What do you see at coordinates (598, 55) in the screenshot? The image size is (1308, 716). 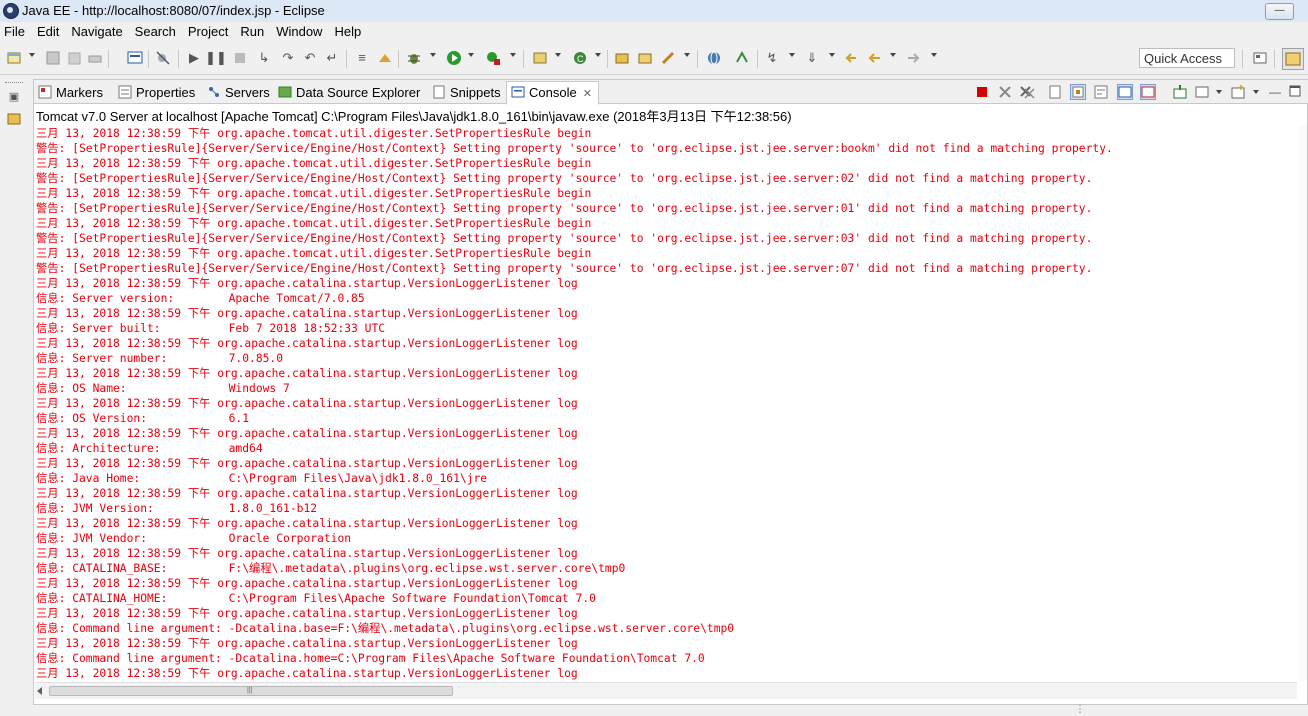 I see `new-class-dropdown-arrow-icon` at bounding box center [598, 55].